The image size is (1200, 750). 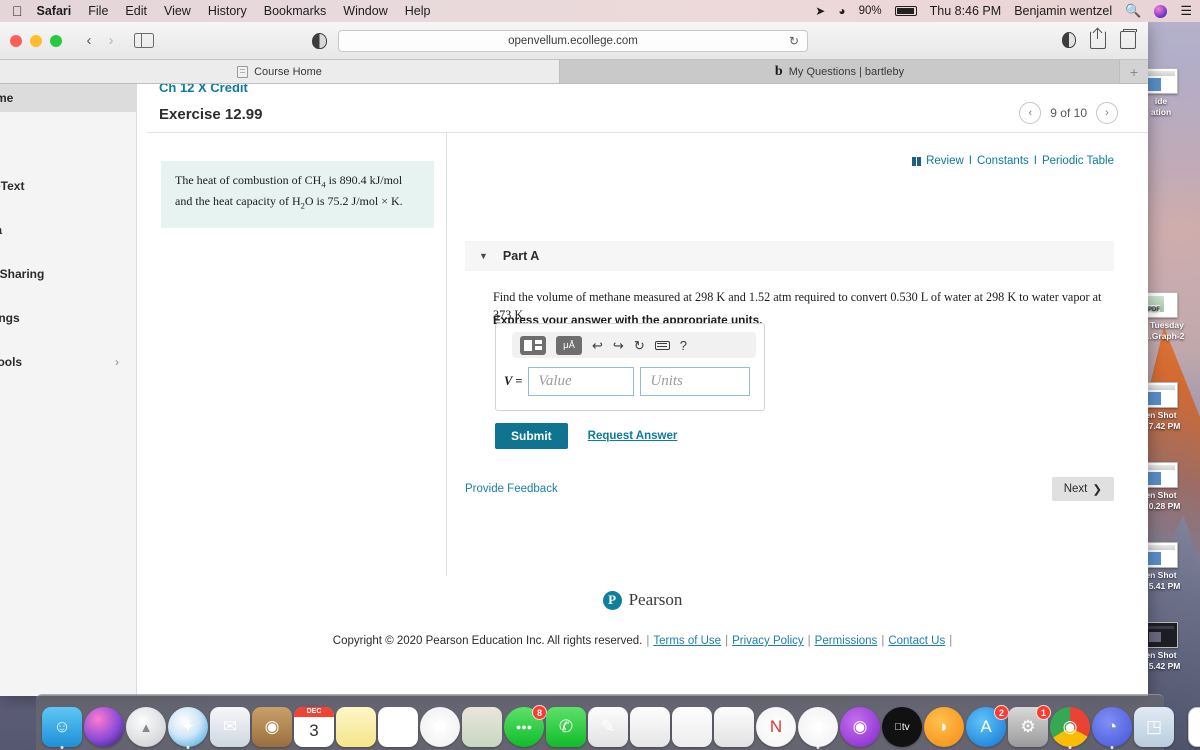 I want to click on reset-circle-icon: ↻, so click(x=639, y=345).